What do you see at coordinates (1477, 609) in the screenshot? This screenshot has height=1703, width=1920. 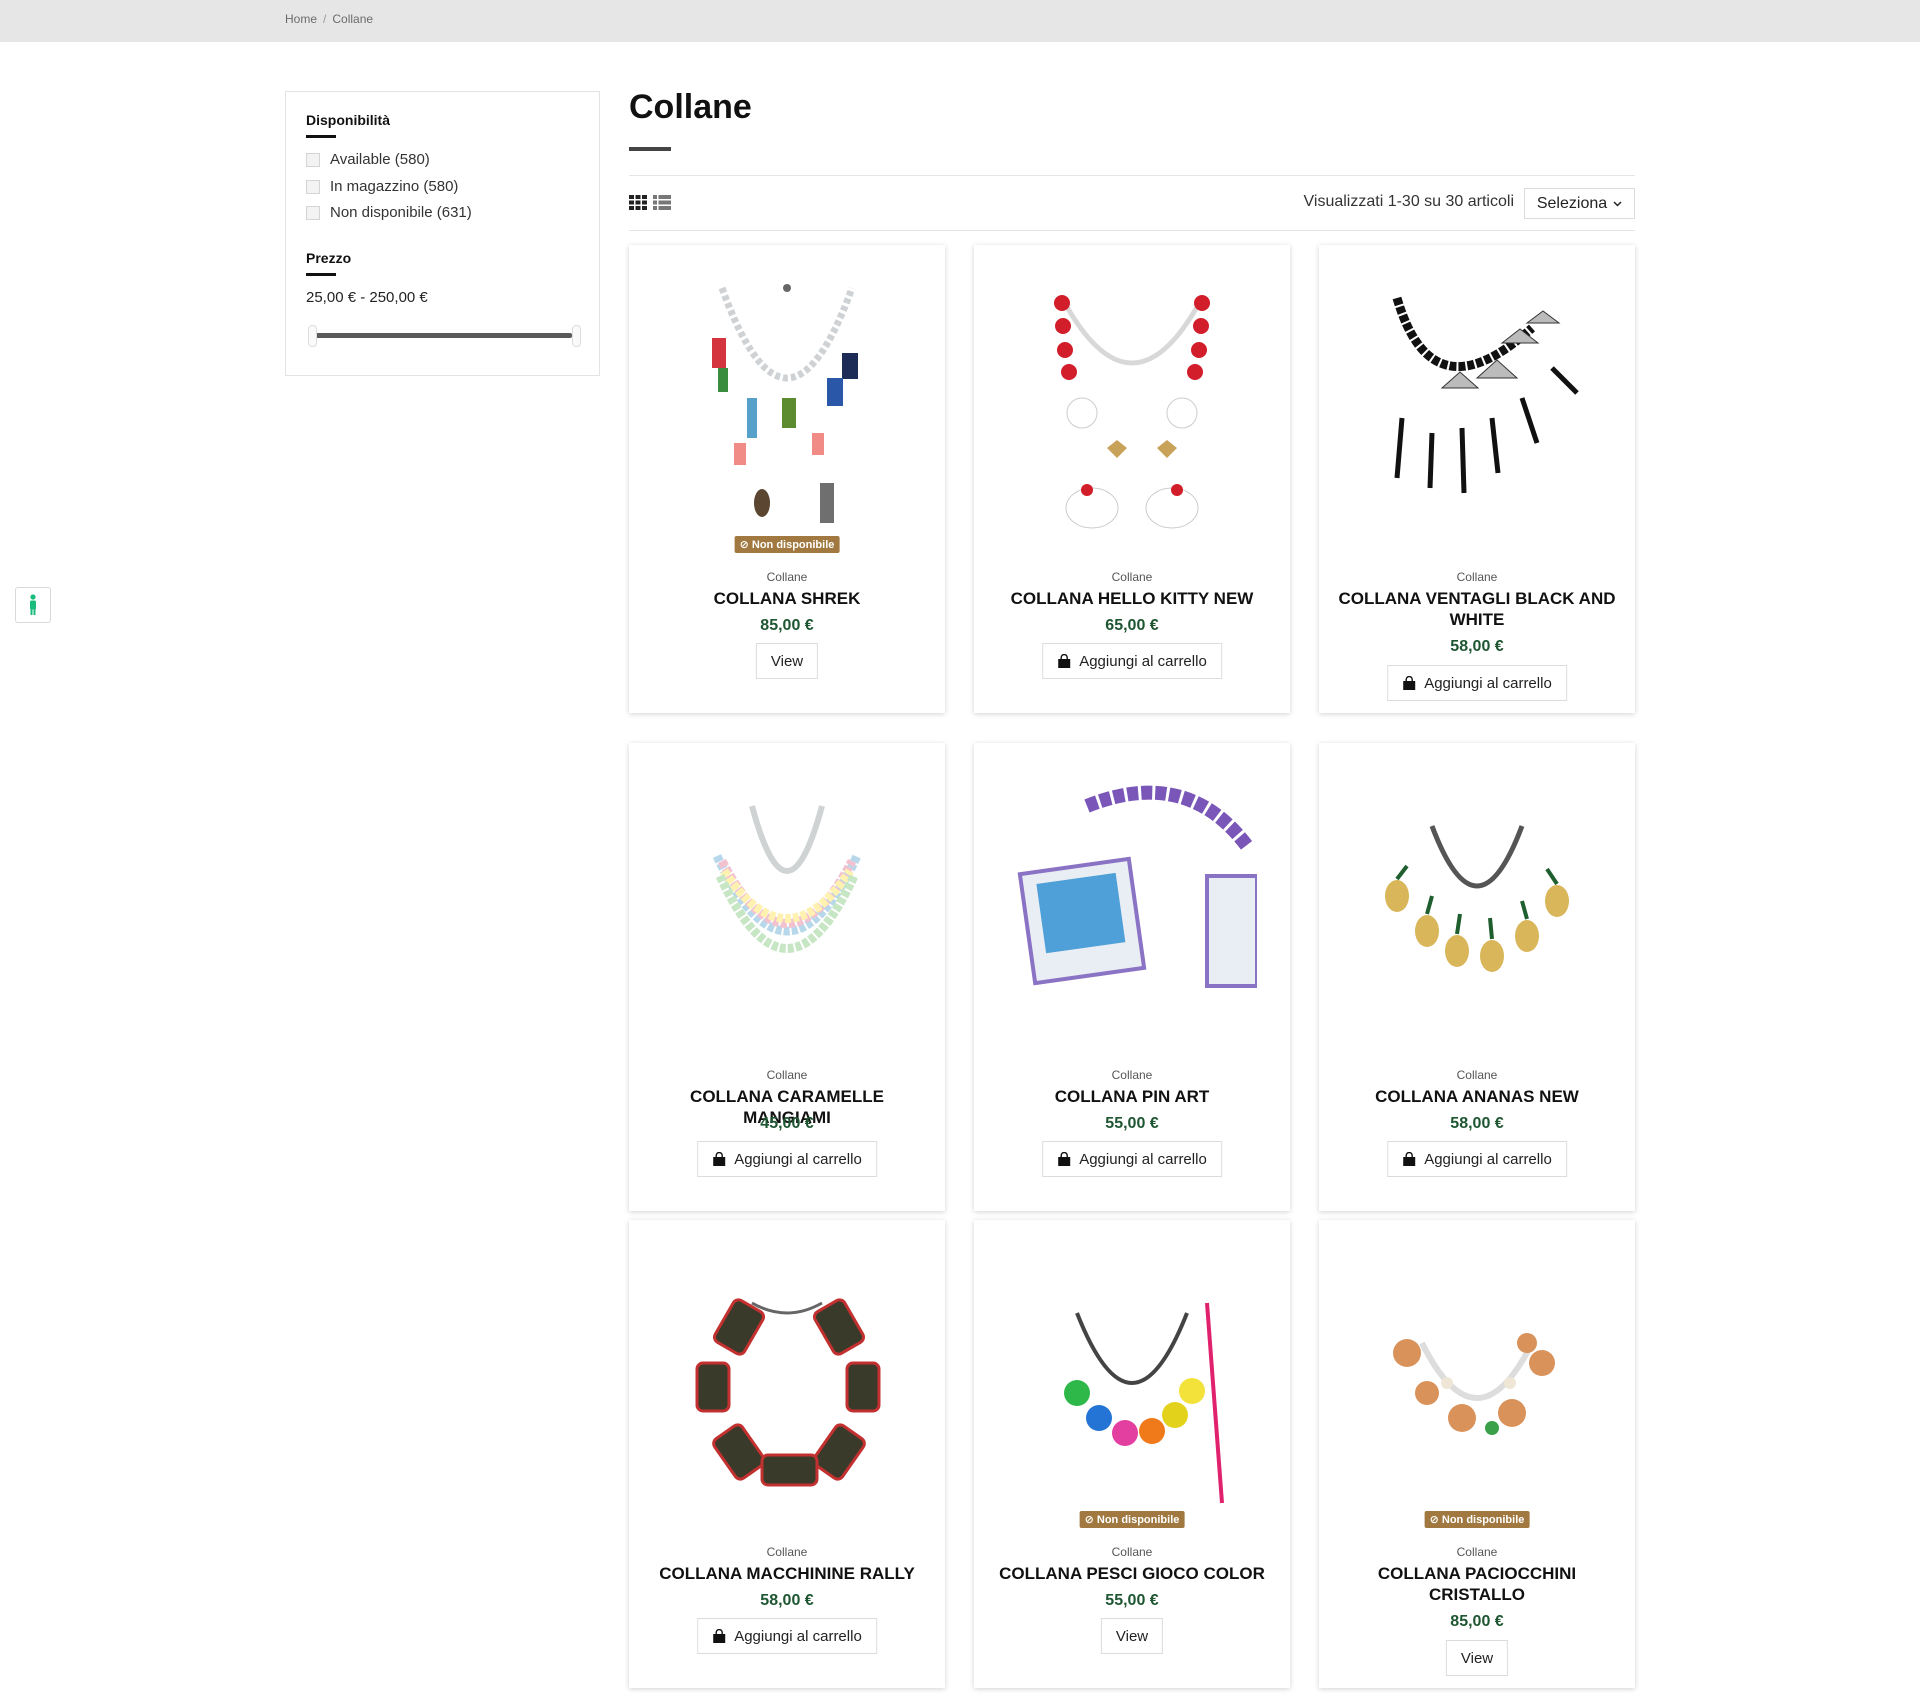 I see `product-name: COLLANA VENTAGLI BLACK AND WHITE` at bounding box center [1477, 609].